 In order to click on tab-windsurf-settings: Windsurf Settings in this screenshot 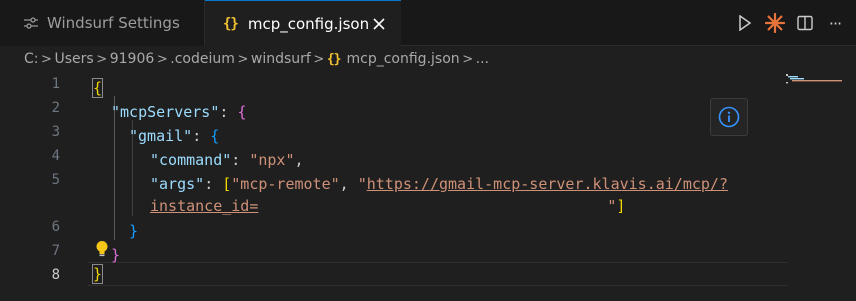, I will do `click(102, 23)`.